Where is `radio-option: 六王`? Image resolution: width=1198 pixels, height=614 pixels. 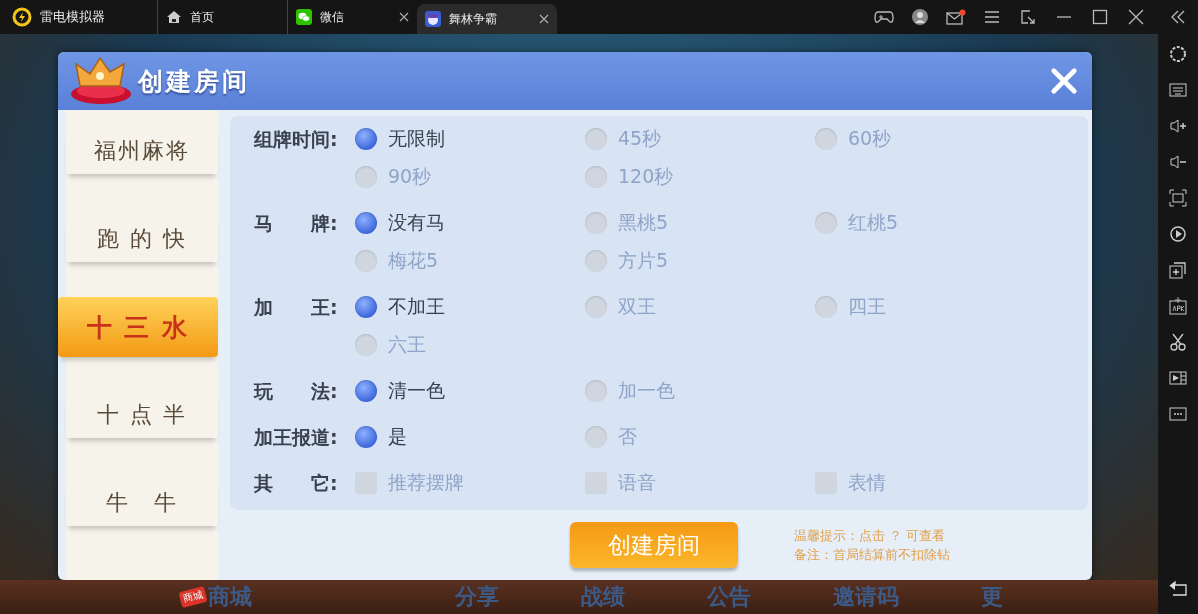
radio-option: 六王 is located at coordinates (470, 345).